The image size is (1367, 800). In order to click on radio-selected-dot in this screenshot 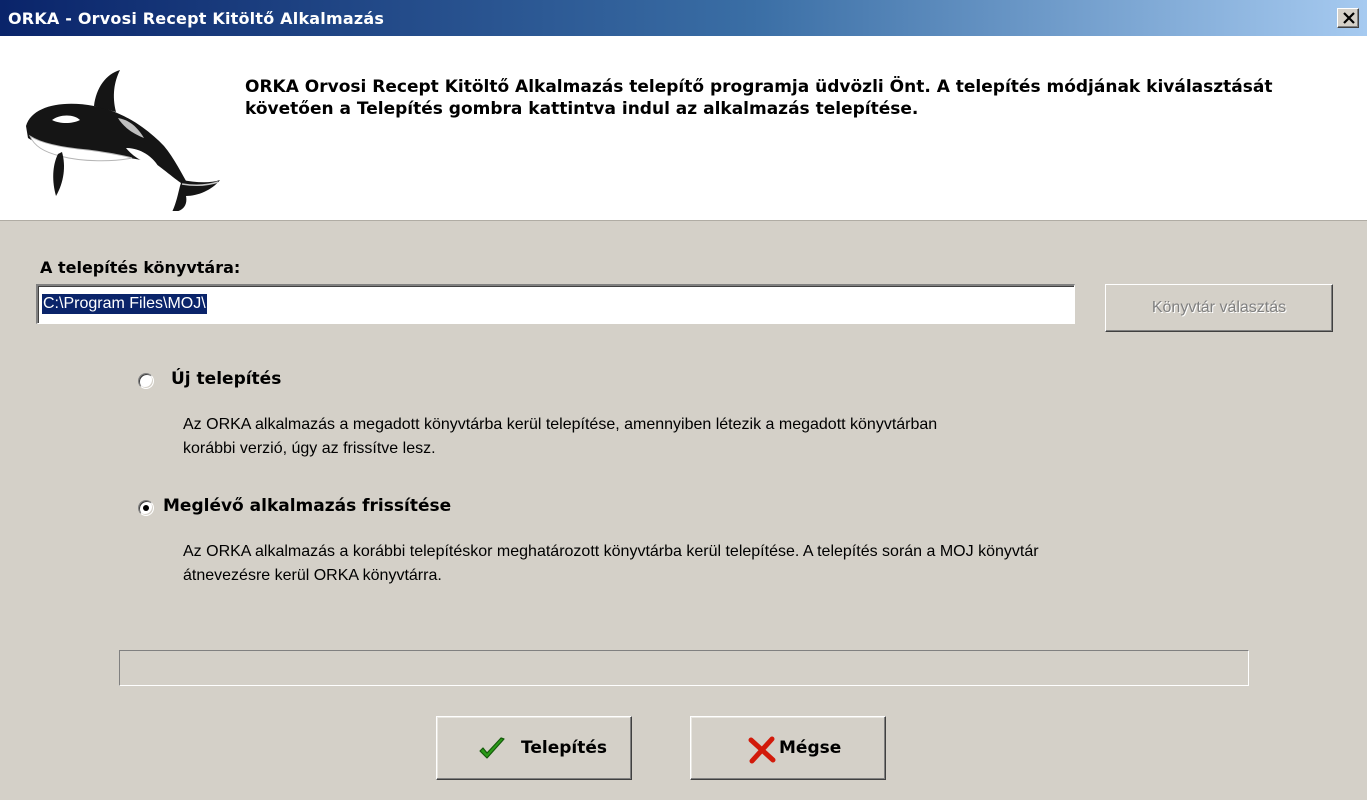, I will do `click(146, 508)`.